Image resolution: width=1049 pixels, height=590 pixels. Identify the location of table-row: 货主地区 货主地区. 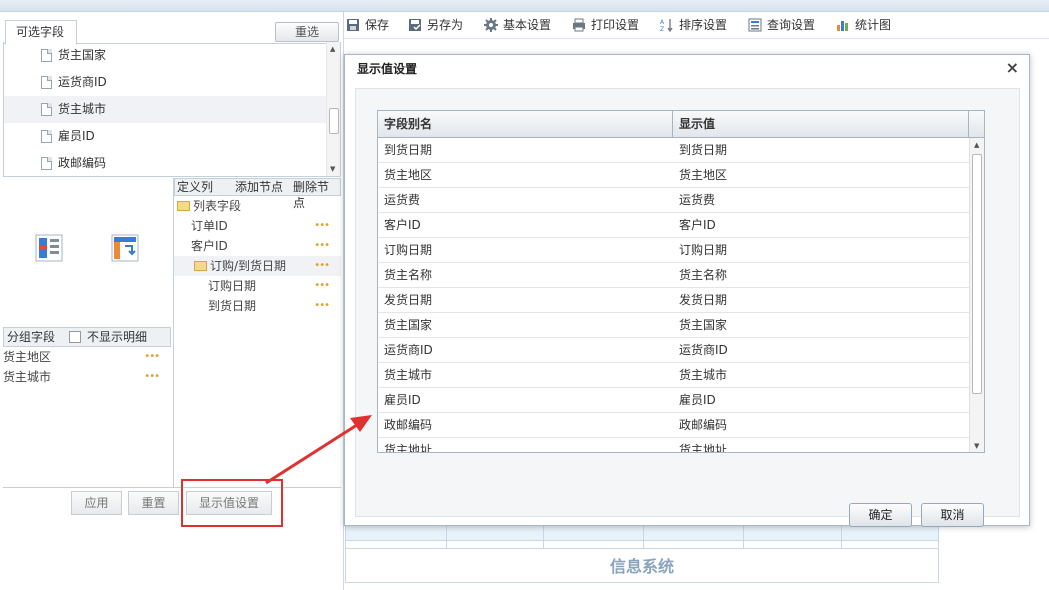
(674, 175).